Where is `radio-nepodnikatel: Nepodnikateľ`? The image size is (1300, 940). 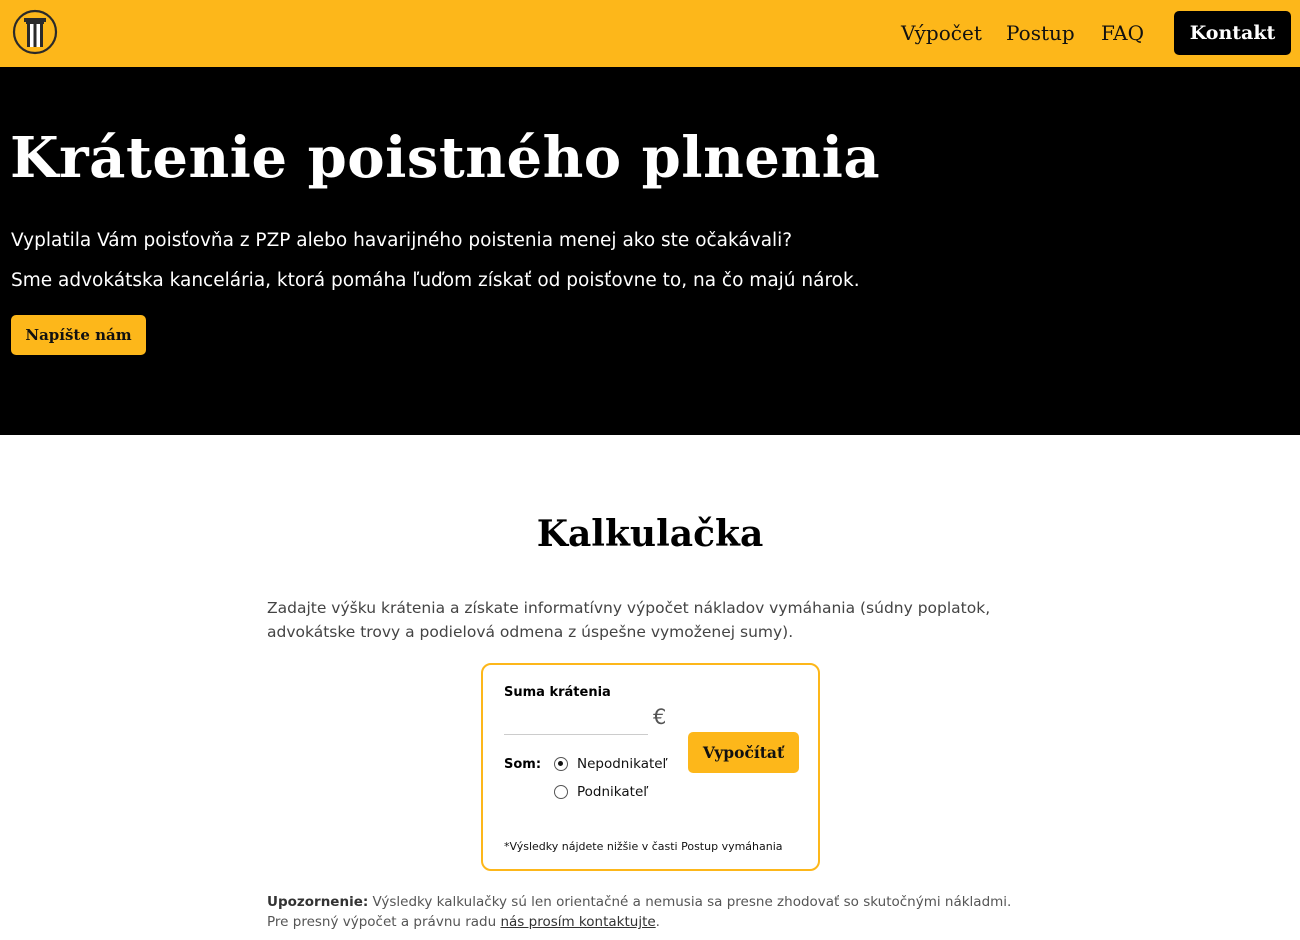
radio-nepodnikatel: Nepodnikateľ is located at coordinates (611, 764).